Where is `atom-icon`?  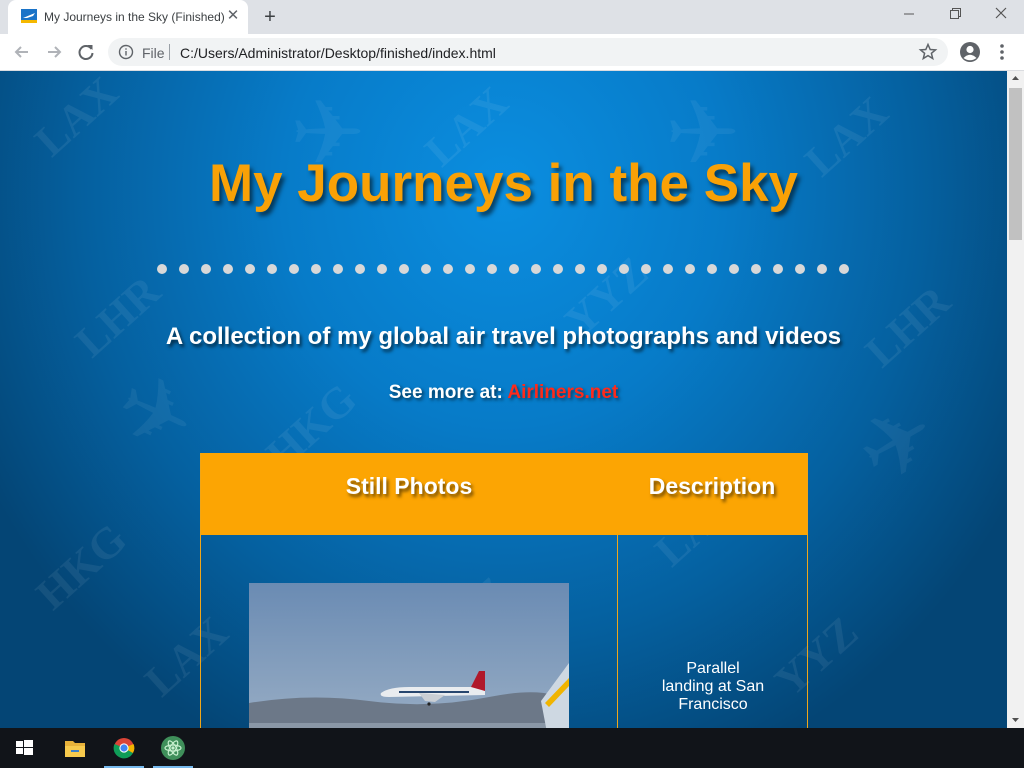 atom-icon is located at coordinates (173, 748).